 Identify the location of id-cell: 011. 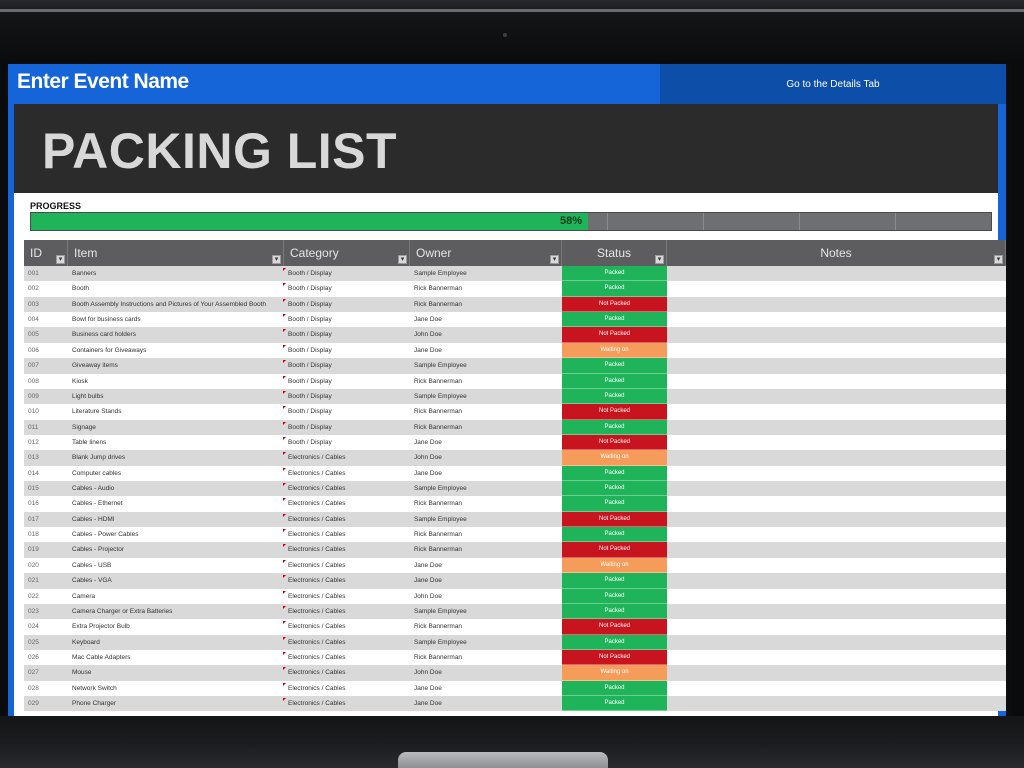
(46, 427).